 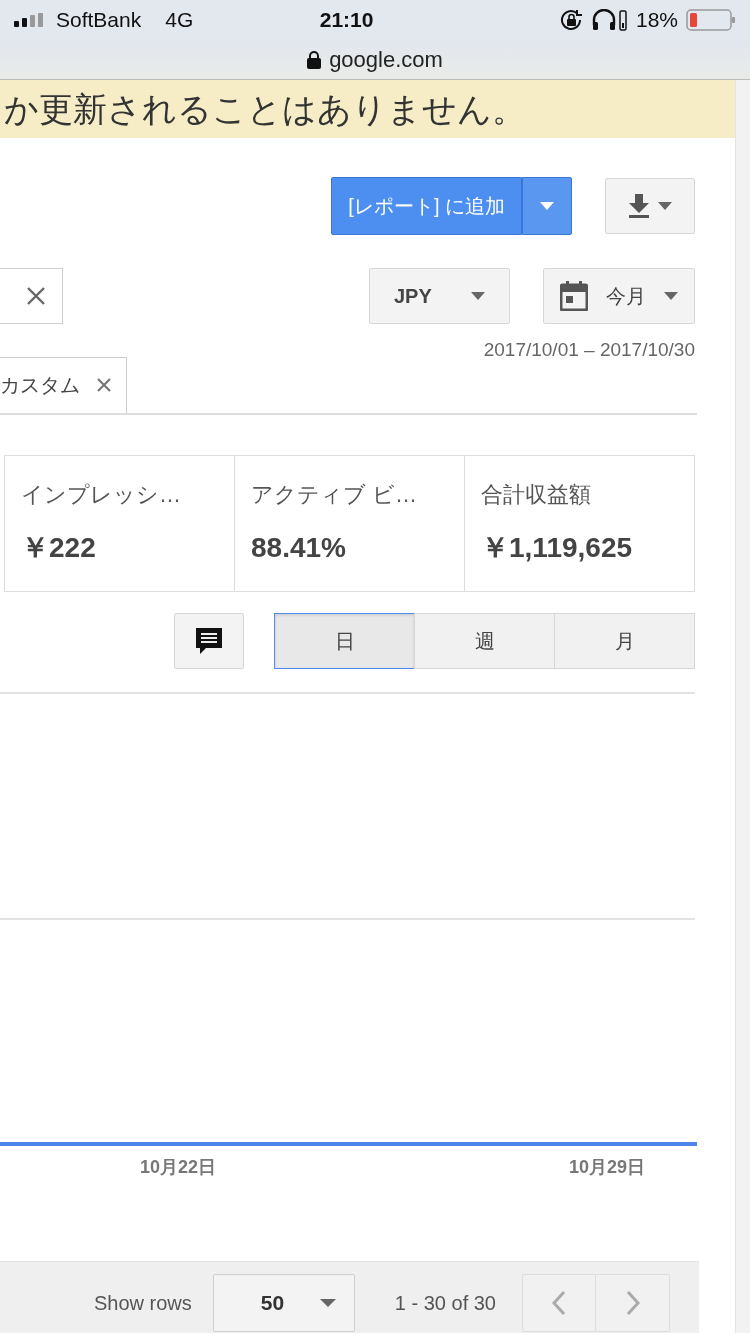 What do you see at coordinates (344, 640) in the screenshot?
I see `granularity-tab: 日` at bounding box center [344, 640].